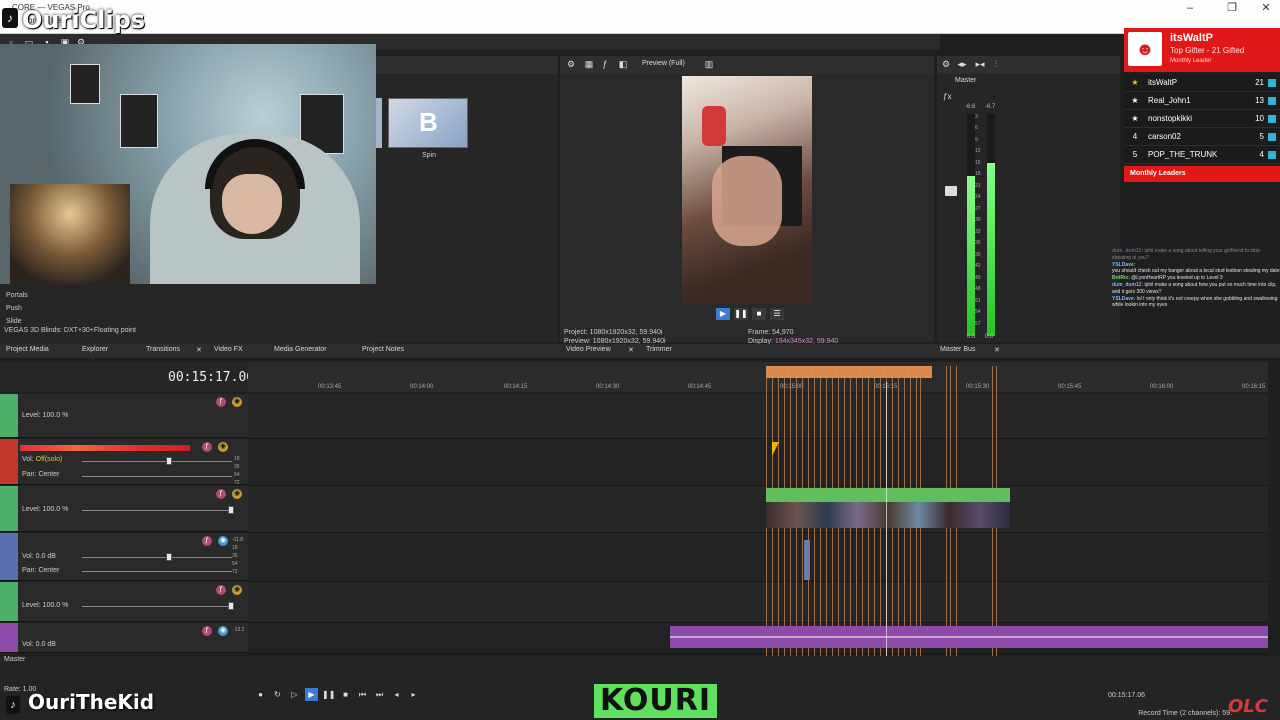 This screenshot has width=1280, height=720. What do you see at coordinates (951, 191) in the screenshot?
I see `master-fader-knob` at bounding box center [951, 191].